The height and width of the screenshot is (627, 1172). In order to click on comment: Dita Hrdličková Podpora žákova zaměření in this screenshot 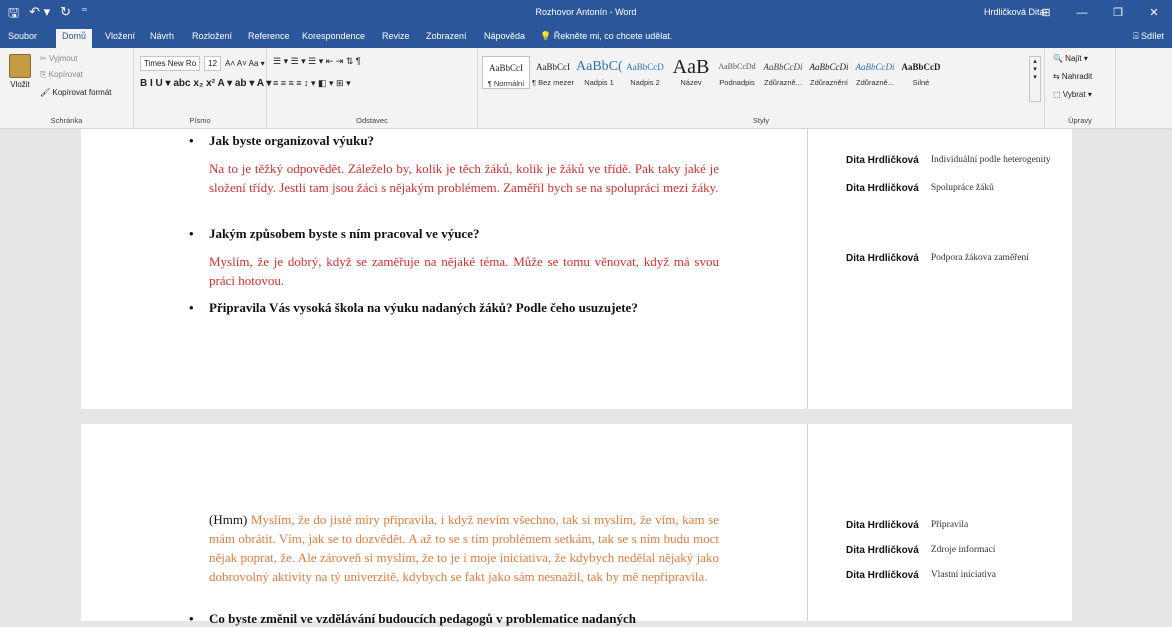, I will do `click(937, 258)`.